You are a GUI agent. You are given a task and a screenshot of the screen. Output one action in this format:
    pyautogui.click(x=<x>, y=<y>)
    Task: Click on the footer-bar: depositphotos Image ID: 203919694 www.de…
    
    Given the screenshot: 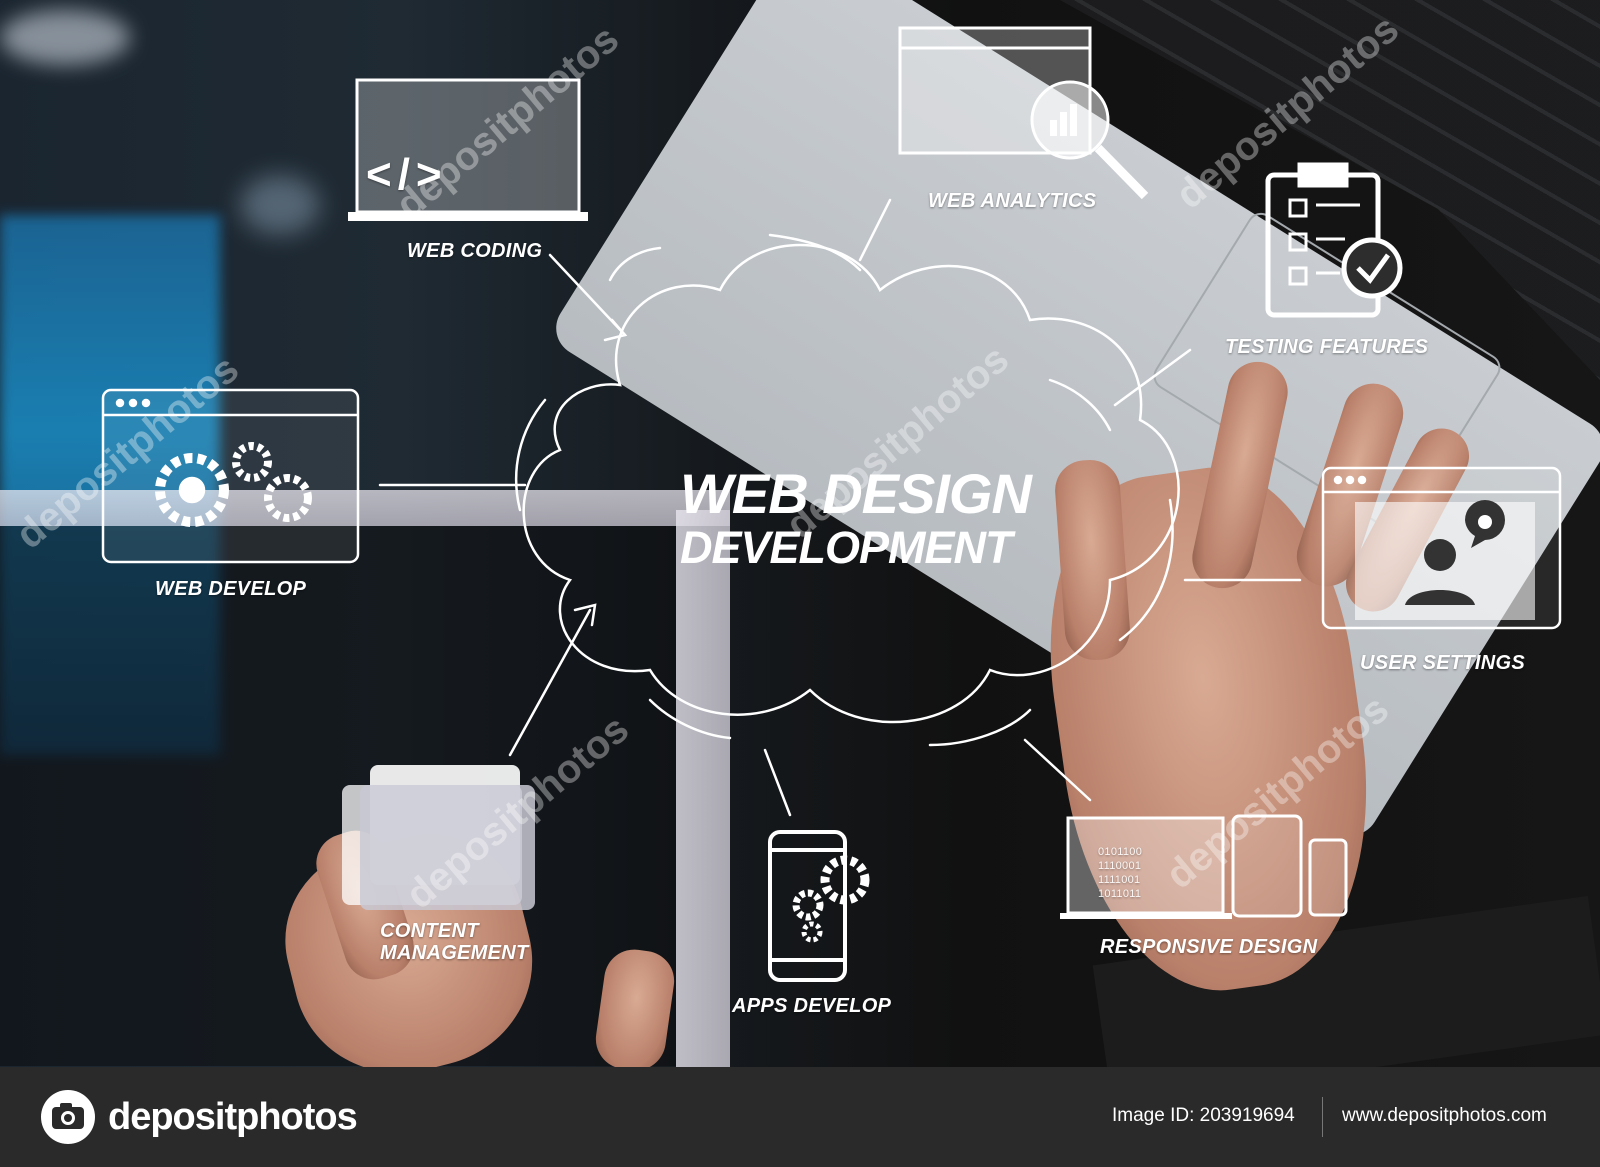 What is the action you would take?
    pyautogui.click(x=800, y=1117)
    